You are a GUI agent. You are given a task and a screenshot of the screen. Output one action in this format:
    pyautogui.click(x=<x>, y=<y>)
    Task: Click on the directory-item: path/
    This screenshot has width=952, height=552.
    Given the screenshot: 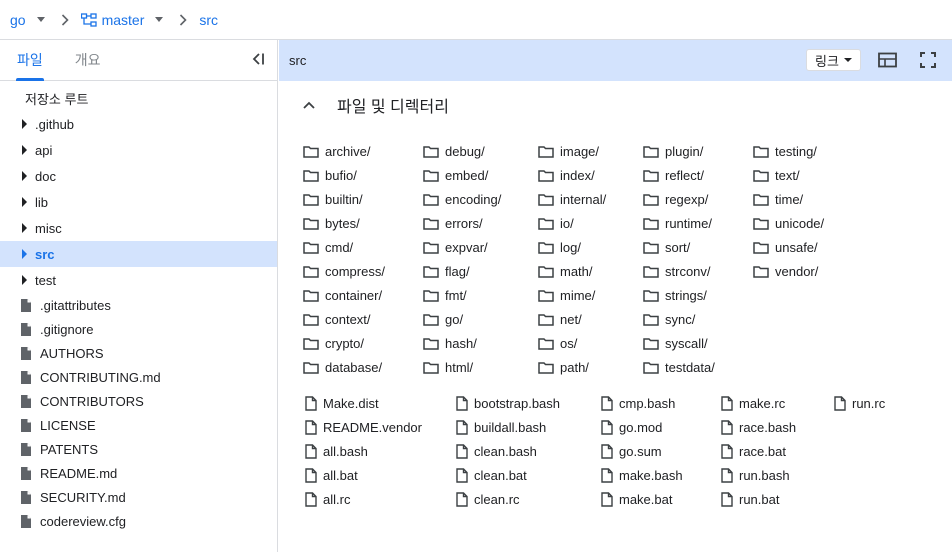 What is the action you would take?
    pyautogui.click(x=563, y=367)
    